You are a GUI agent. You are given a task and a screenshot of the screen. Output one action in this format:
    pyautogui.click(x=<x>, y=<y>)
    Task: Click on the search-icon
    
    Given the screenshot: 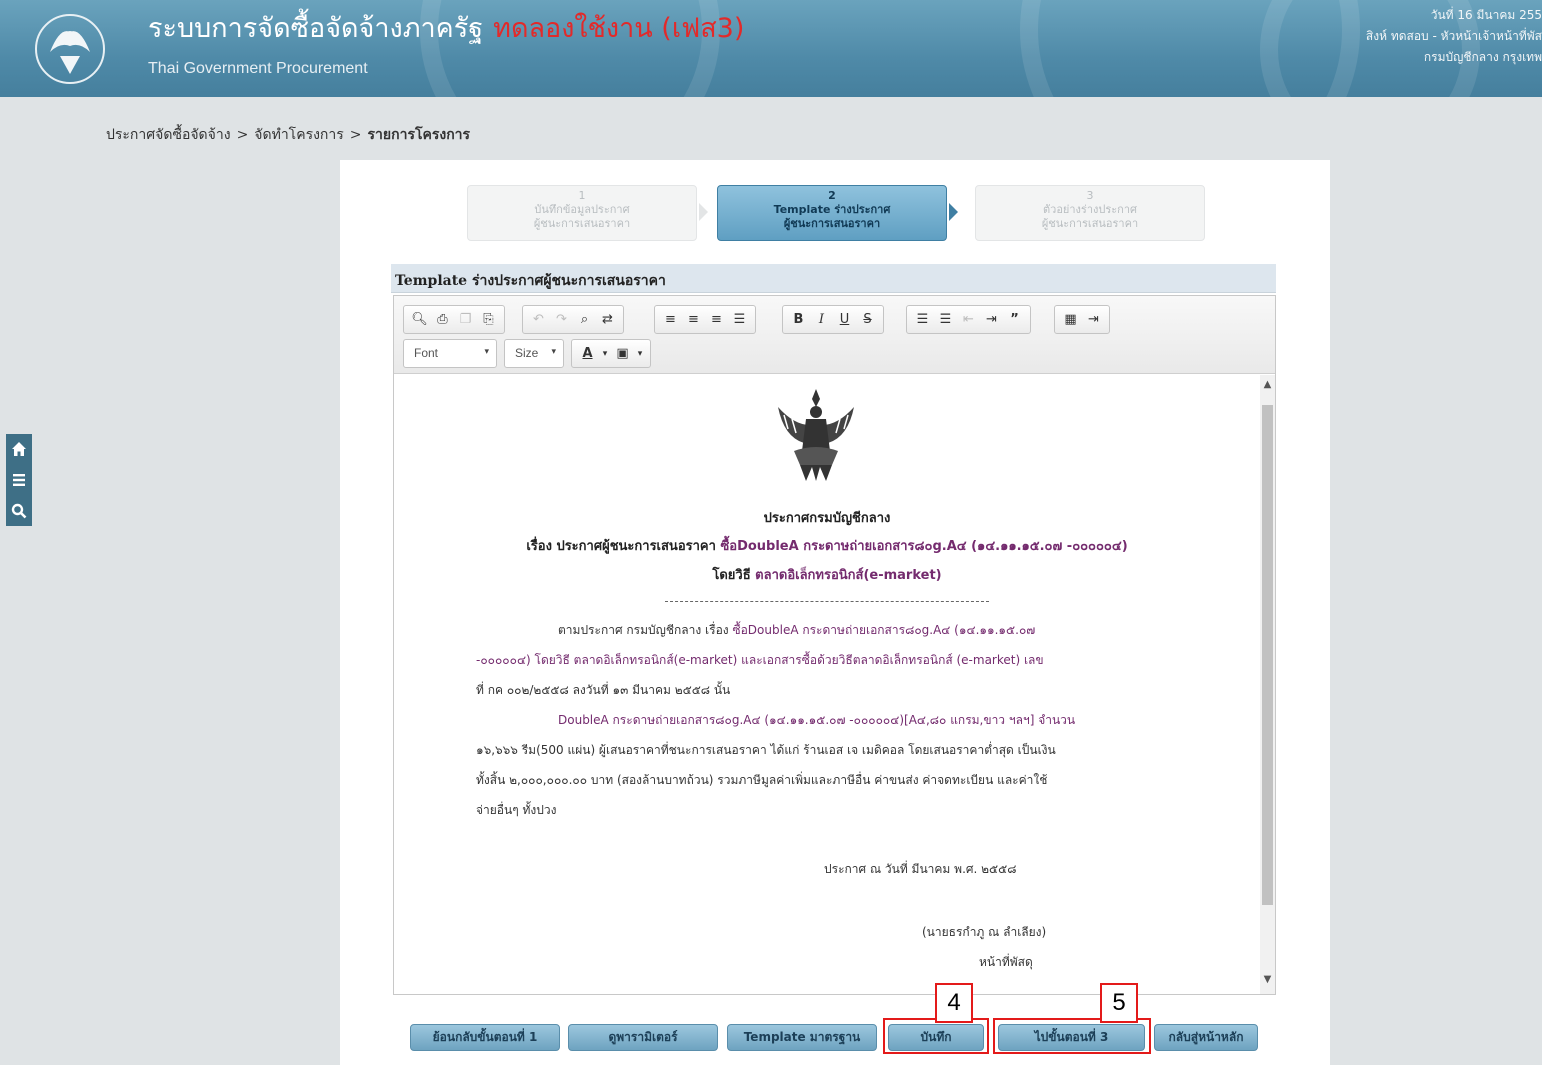 What is the action you would take?
    pyautogui.click(x=19, y=511)
    